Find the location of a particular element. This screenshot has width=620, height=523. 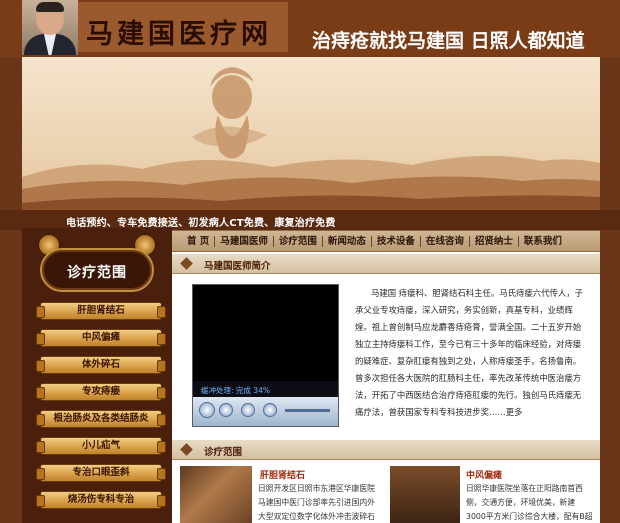

doctor-portrait is located at coordinates (50, 27).